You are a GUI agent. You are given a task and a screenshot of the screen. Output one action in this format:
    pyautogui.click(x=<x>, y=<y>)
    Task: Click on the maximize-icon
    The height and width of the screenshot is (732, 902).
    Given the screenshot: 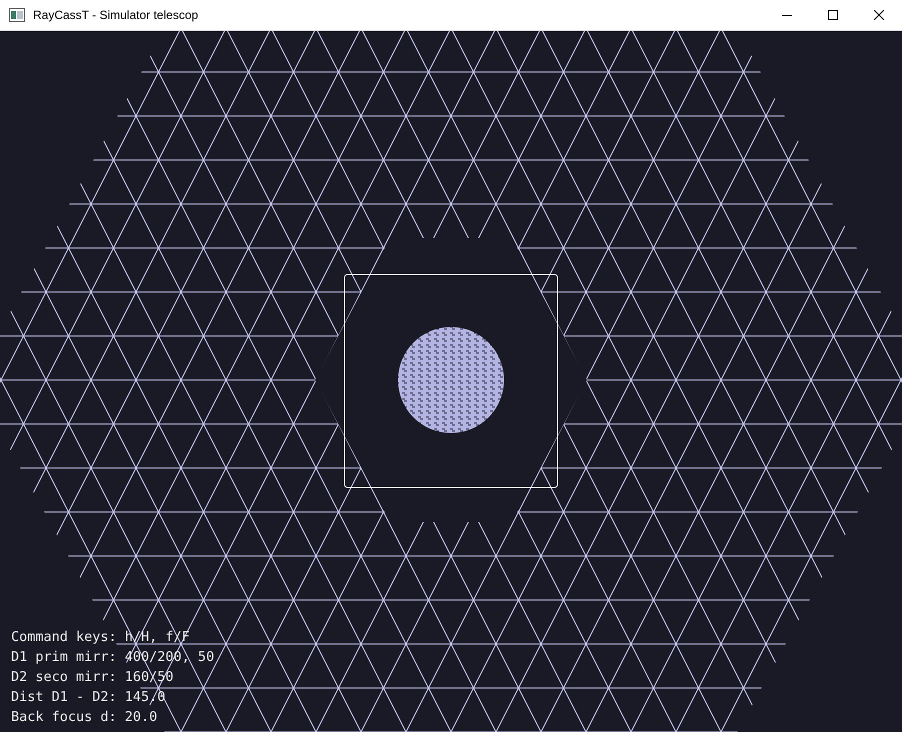 What is the action you would take?
    pyautogui.click(x=833, y=15)
    